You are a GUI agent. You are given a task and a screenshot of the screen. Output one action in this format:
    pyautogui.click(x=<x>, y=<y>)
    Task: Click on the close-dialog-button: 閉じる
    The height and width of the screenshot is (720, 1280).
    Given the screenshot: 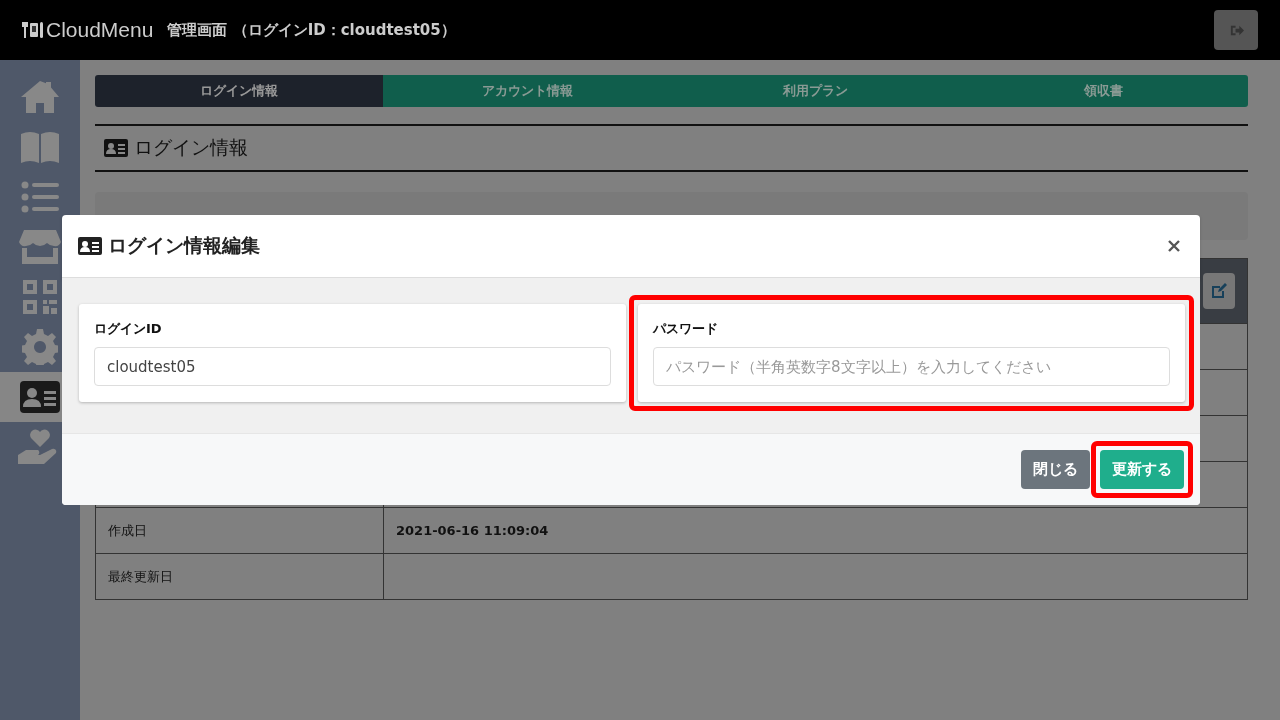 What is the action you would take?
    pyautogui.click(x=1055, y=469)
    